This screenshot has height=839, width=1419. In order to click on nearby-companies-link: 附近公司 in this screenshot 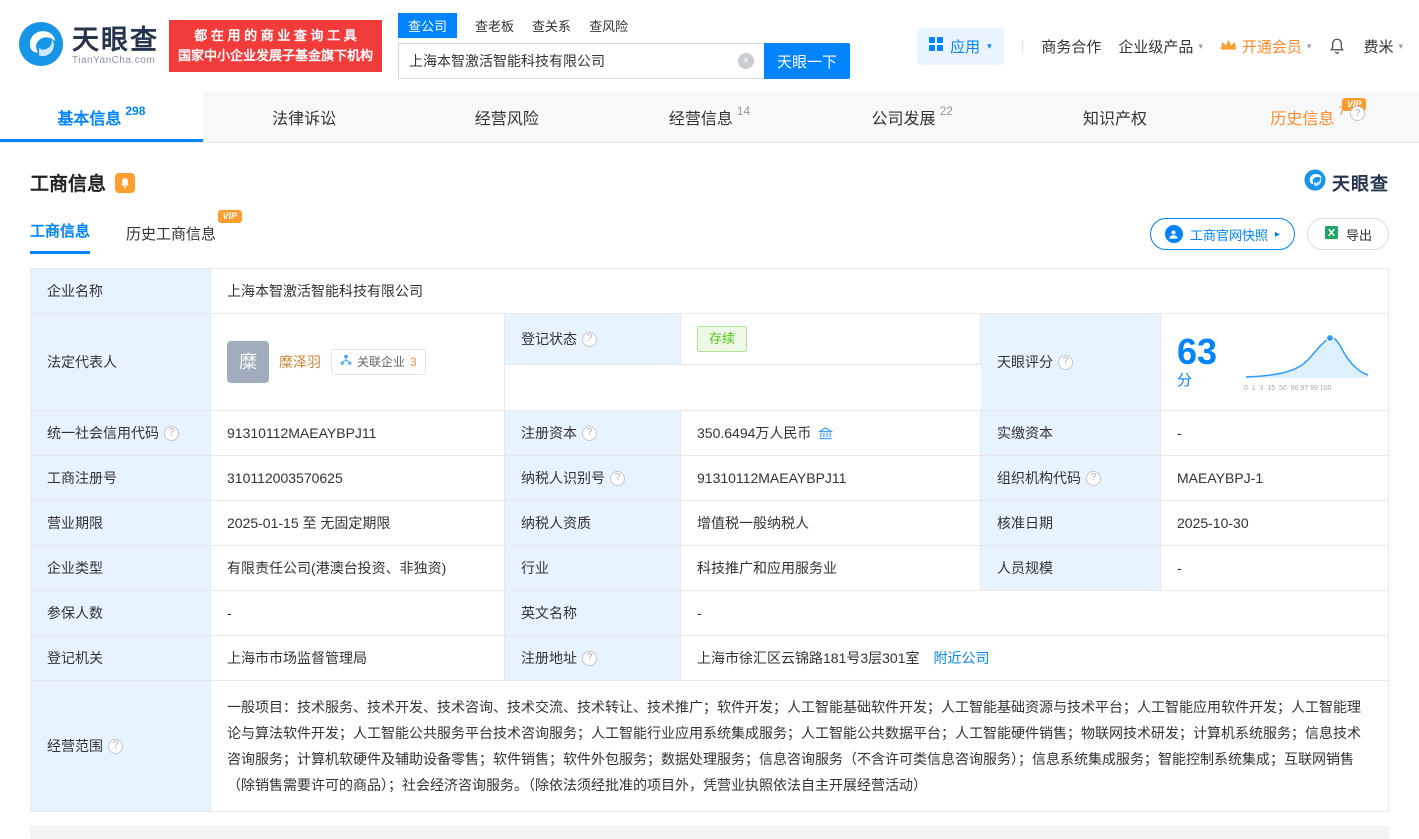, I will do `click(962, 658)`.